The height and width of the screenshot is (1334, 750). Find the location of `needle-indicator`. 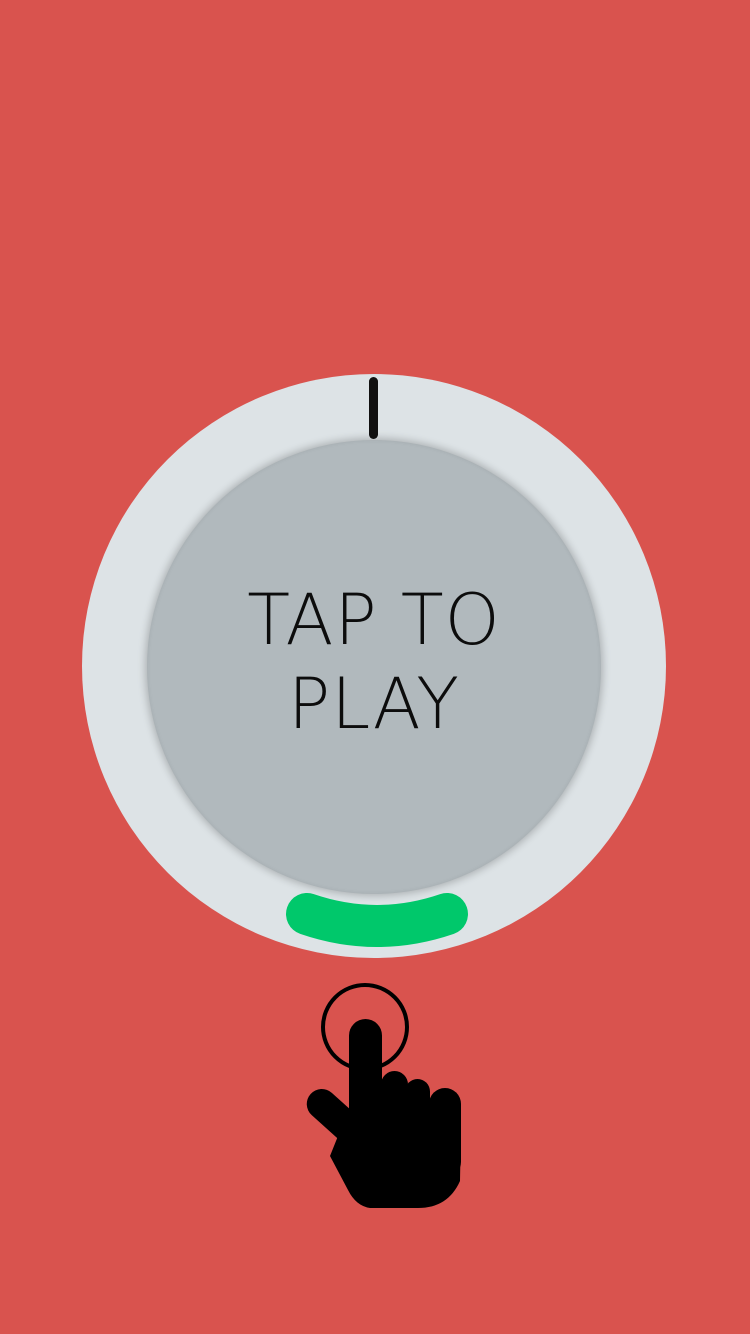

needle-indicator is located at coordinates (373, 408).